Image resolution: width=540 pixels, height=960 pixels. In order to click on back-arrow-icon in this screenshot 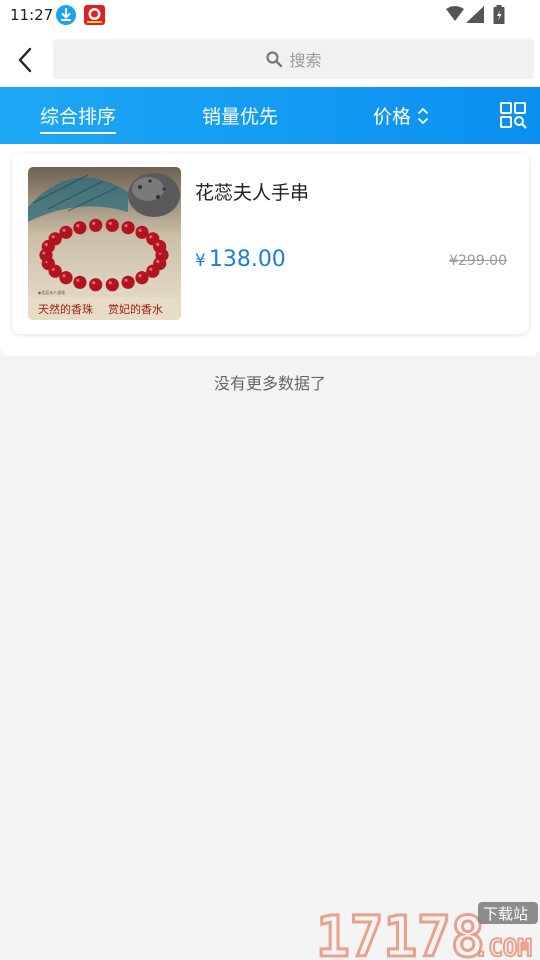, I will do `click(25, 60)`.